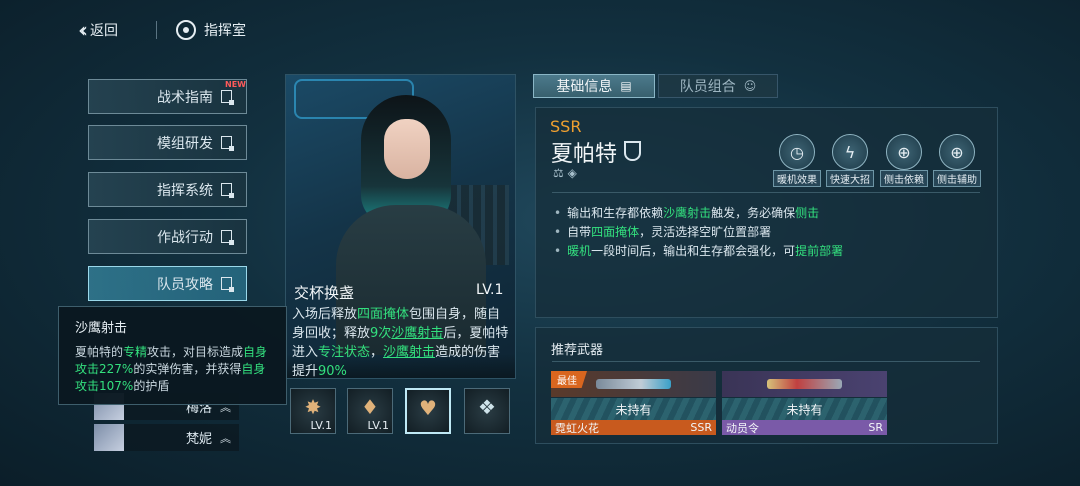 The height and width of the screenshot is (486, 1080). Describe the element at coordinates (167, 142) in the screenshot. I see `menu-item-module-research: 模组研发` at that location.